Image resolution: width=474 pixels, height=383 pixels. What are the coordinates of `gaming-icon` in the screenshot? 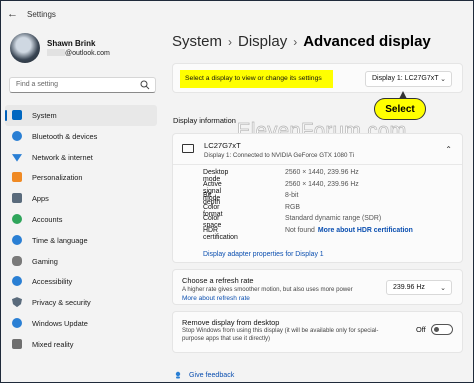 It's located at (17, 260).